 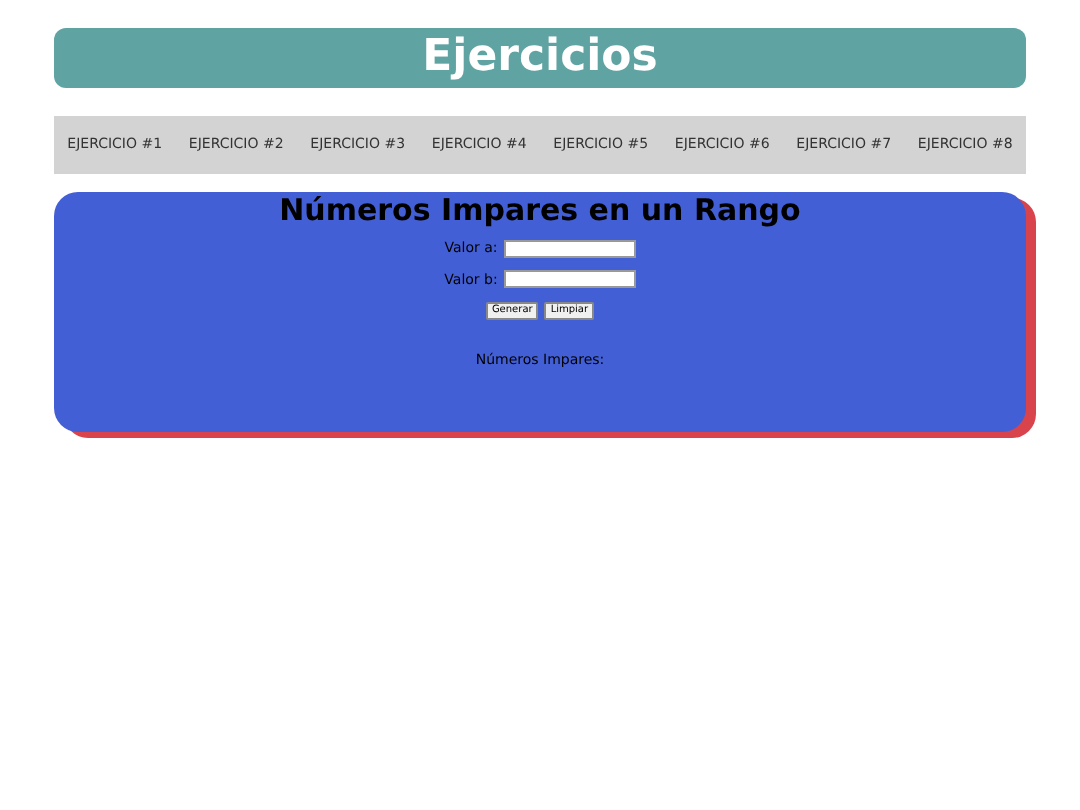 I want to click on page-title: Ejercicios, so click(x=540, y=58).